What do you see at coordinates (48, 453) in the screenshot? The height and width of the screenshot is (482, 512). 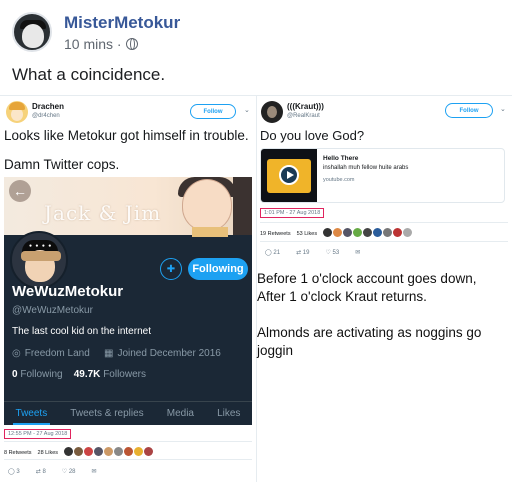 I see `likes-count: 28 Likes` at bounding box center [48, 453].